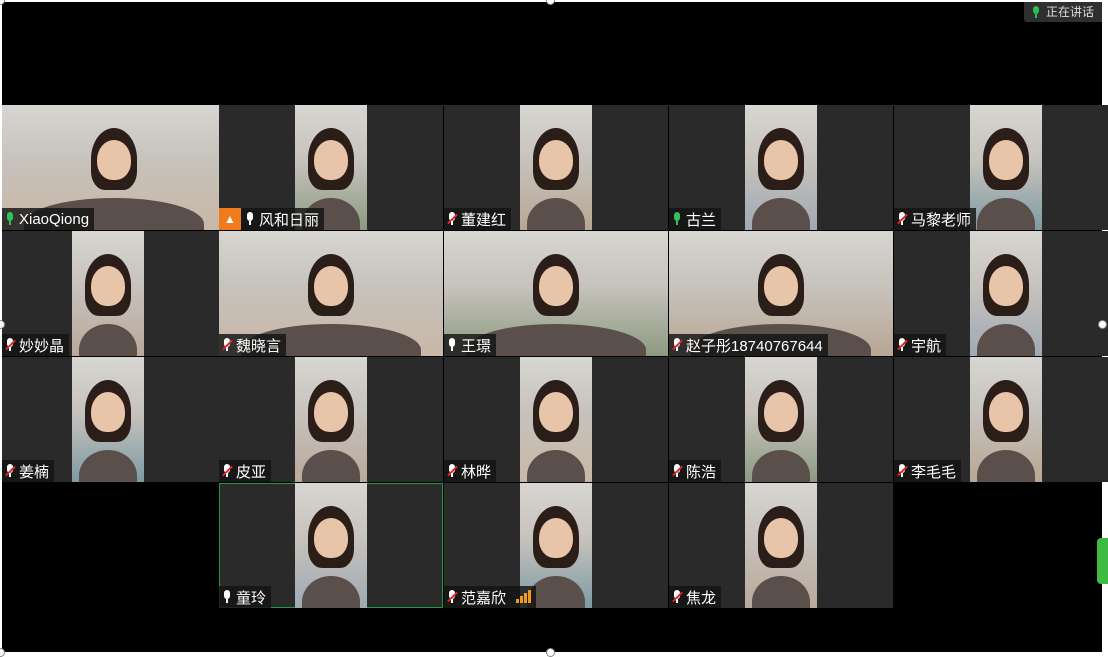  I want to click on participant-name: XiaoQiong, so click(54, 219).